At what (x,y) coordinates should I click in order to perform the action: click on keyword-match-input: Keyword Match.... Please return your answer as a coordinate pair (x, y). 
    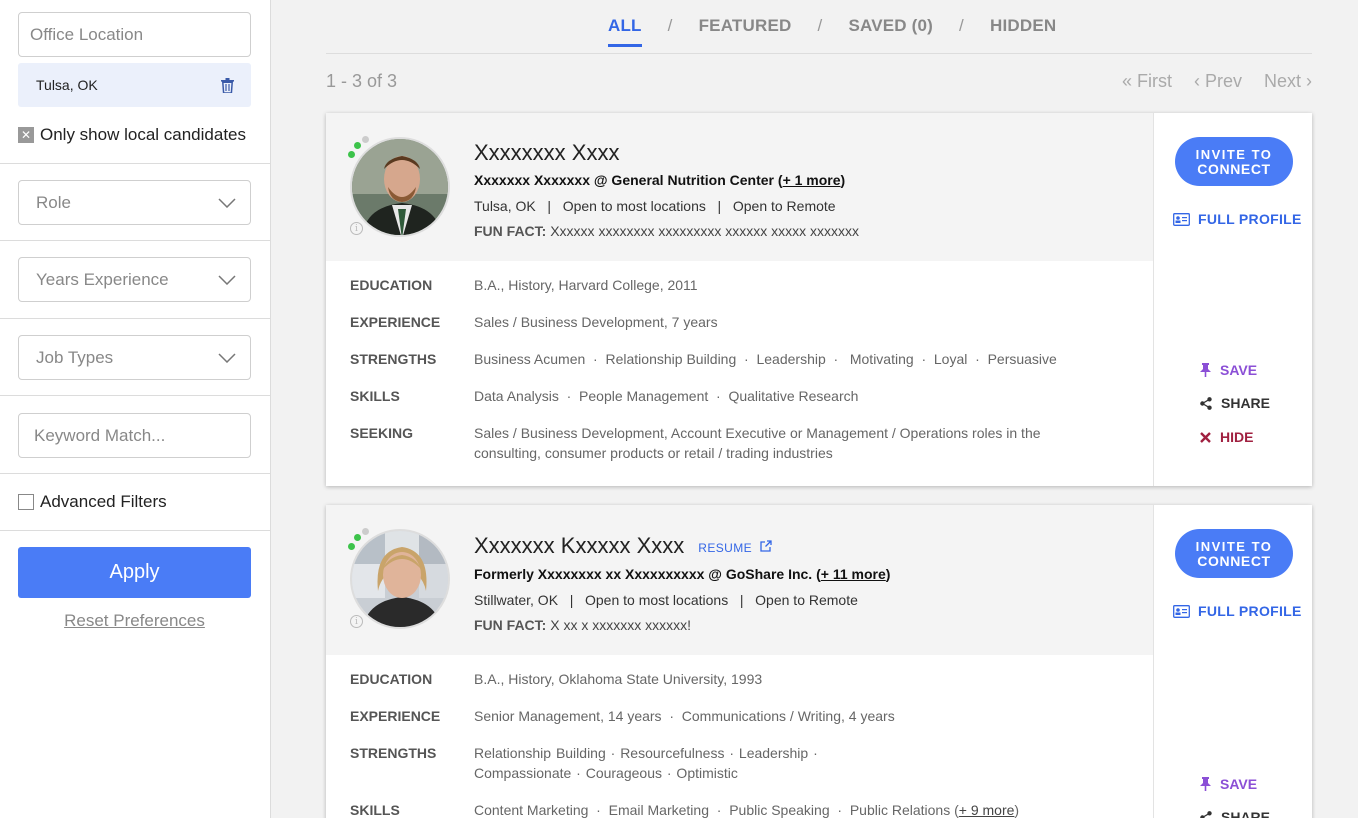
    Looking at the image, I should click on (134, 435).